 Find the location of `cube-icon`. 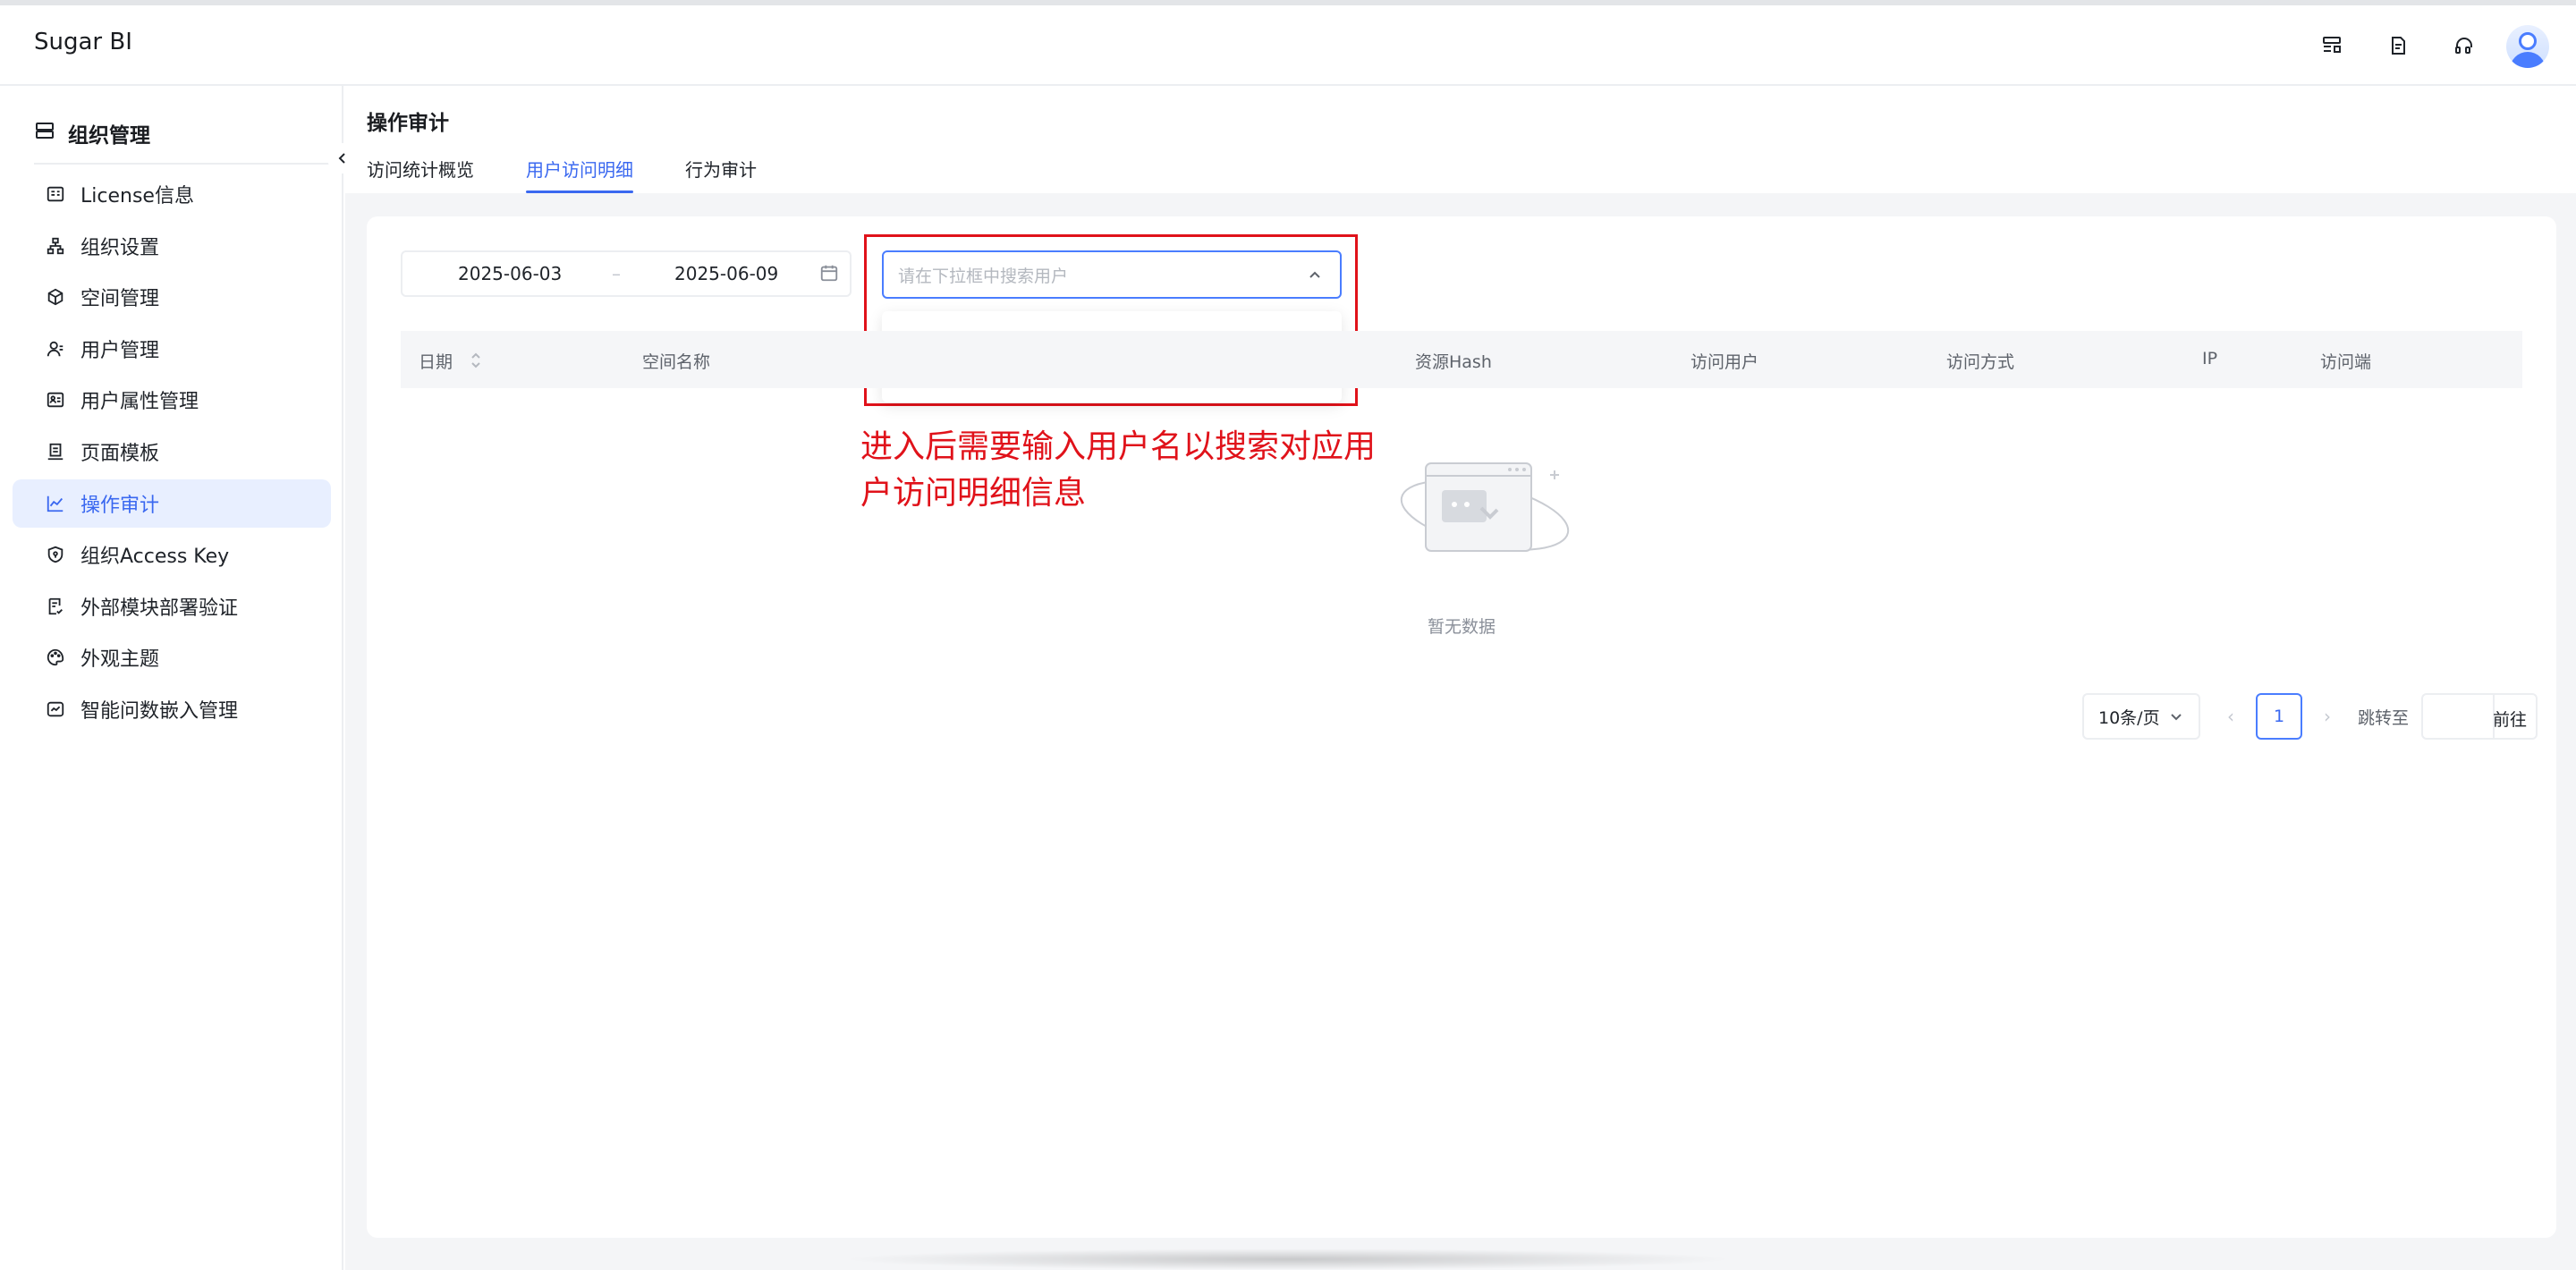

cube-icon is located at coordinates (55, 297).